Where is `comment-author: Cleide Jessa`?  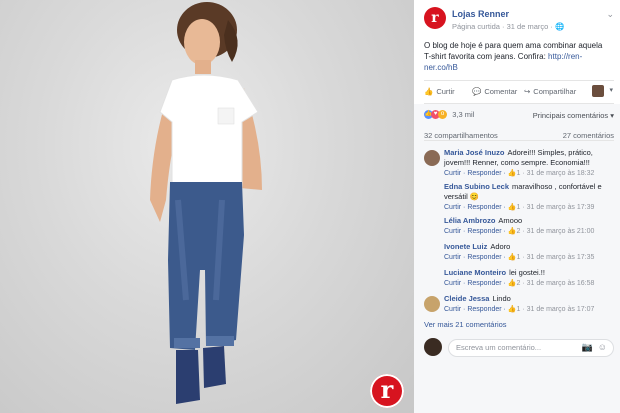
comment-author: Cleide Jessa is located at coordinates (466, 298).